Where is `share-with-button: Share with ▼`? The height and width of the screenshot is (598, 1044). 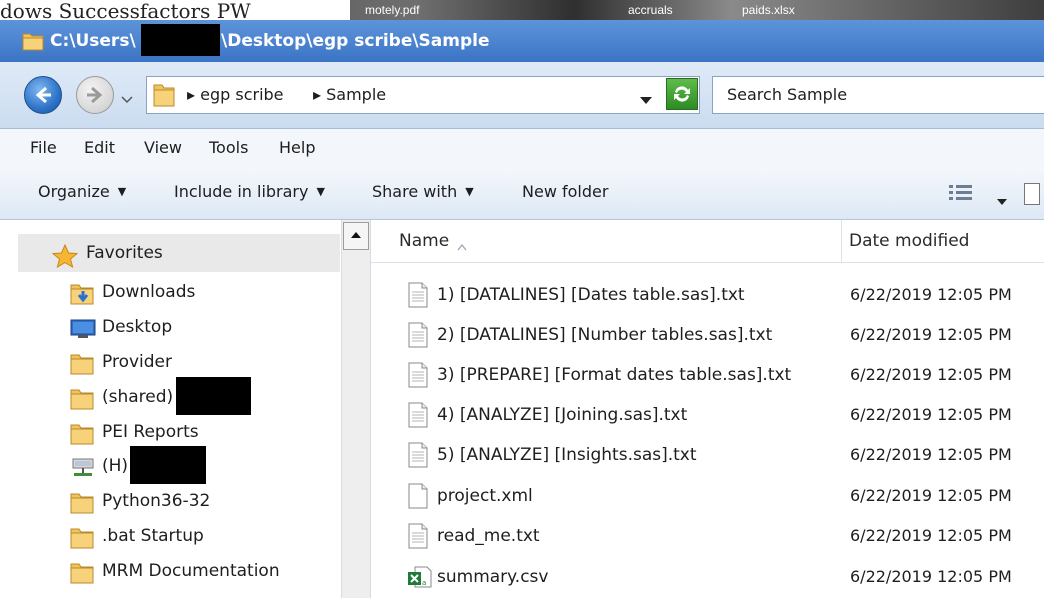 share-with-button: Share with ▼ is located at coordinates (423, 193).